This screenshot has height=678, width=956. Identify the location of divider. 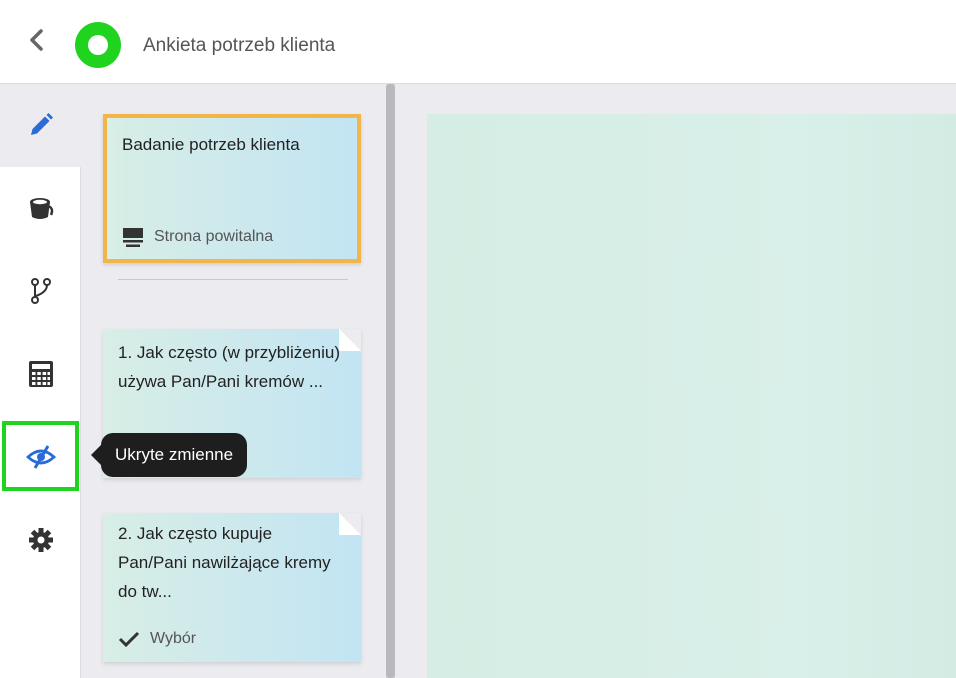
(233, 279).